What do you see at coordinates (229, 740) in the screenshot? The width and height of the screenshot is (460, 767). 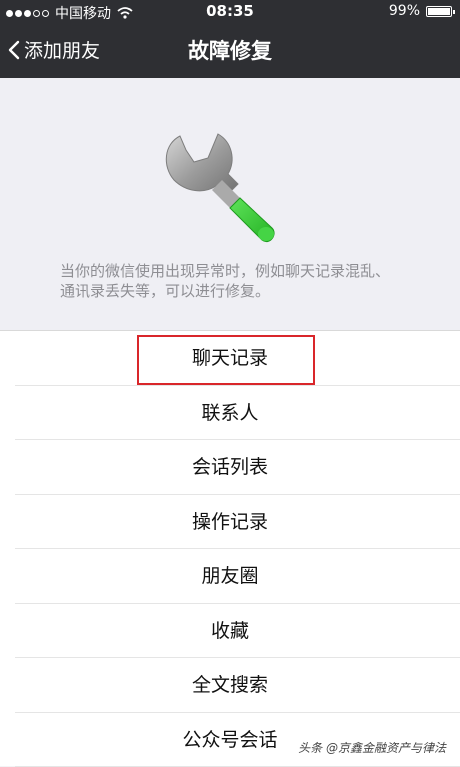 I see `repair-item-label: 公众号会话` at bounding box center [229, 740].